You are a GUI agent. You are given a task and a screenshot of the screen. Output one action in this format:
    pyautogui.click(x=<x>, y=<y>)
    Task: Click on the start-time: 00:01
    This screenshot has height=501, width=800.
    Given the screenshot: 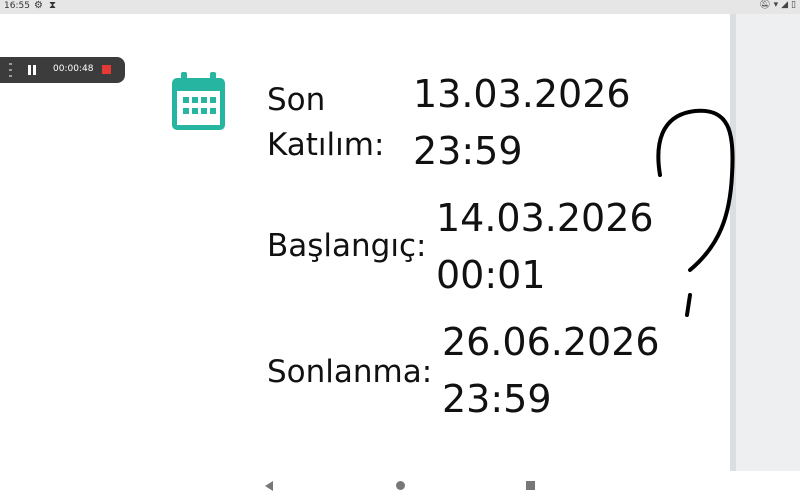 What is the action you would take?
    pyautogui.click(x=491, y=275)
    